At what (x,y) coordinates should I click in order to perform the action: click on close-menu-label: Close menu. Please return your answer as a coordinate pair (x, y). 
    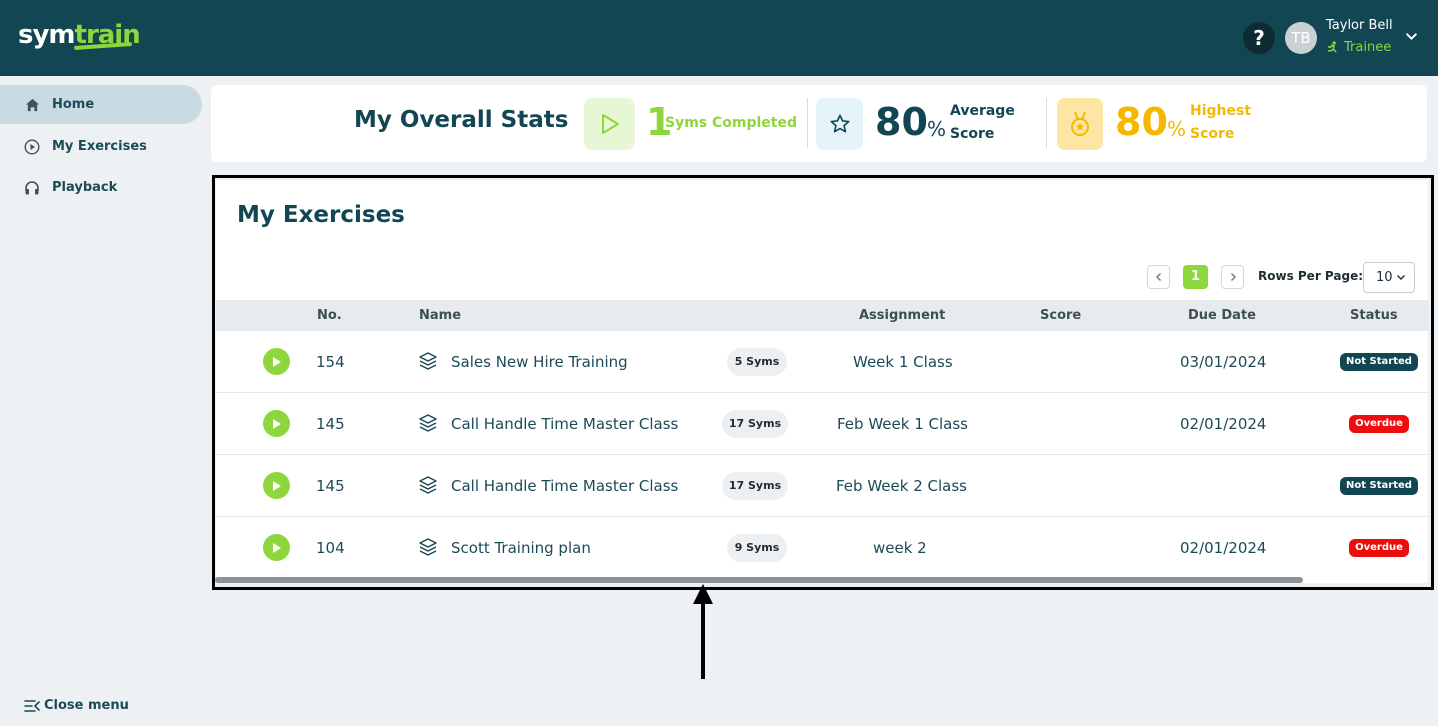
    Looking at the image, I should click on (86, 705).